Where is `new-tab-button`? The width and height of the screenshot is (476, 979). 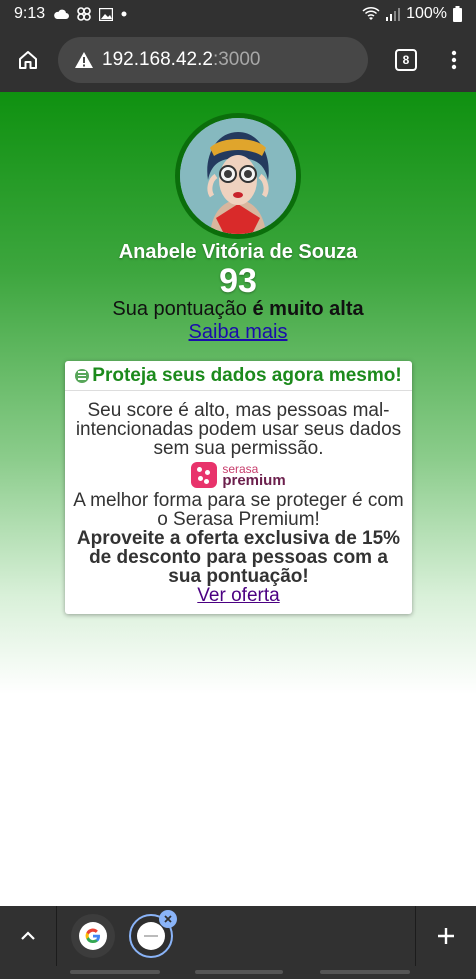
new-tab-button is located at coordinates (446, 936).